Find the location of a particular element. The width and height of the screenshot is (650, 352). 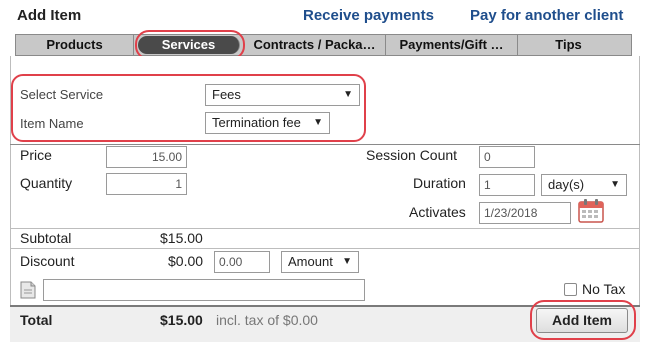

price-label: Price is located at coordinates (36, 155).